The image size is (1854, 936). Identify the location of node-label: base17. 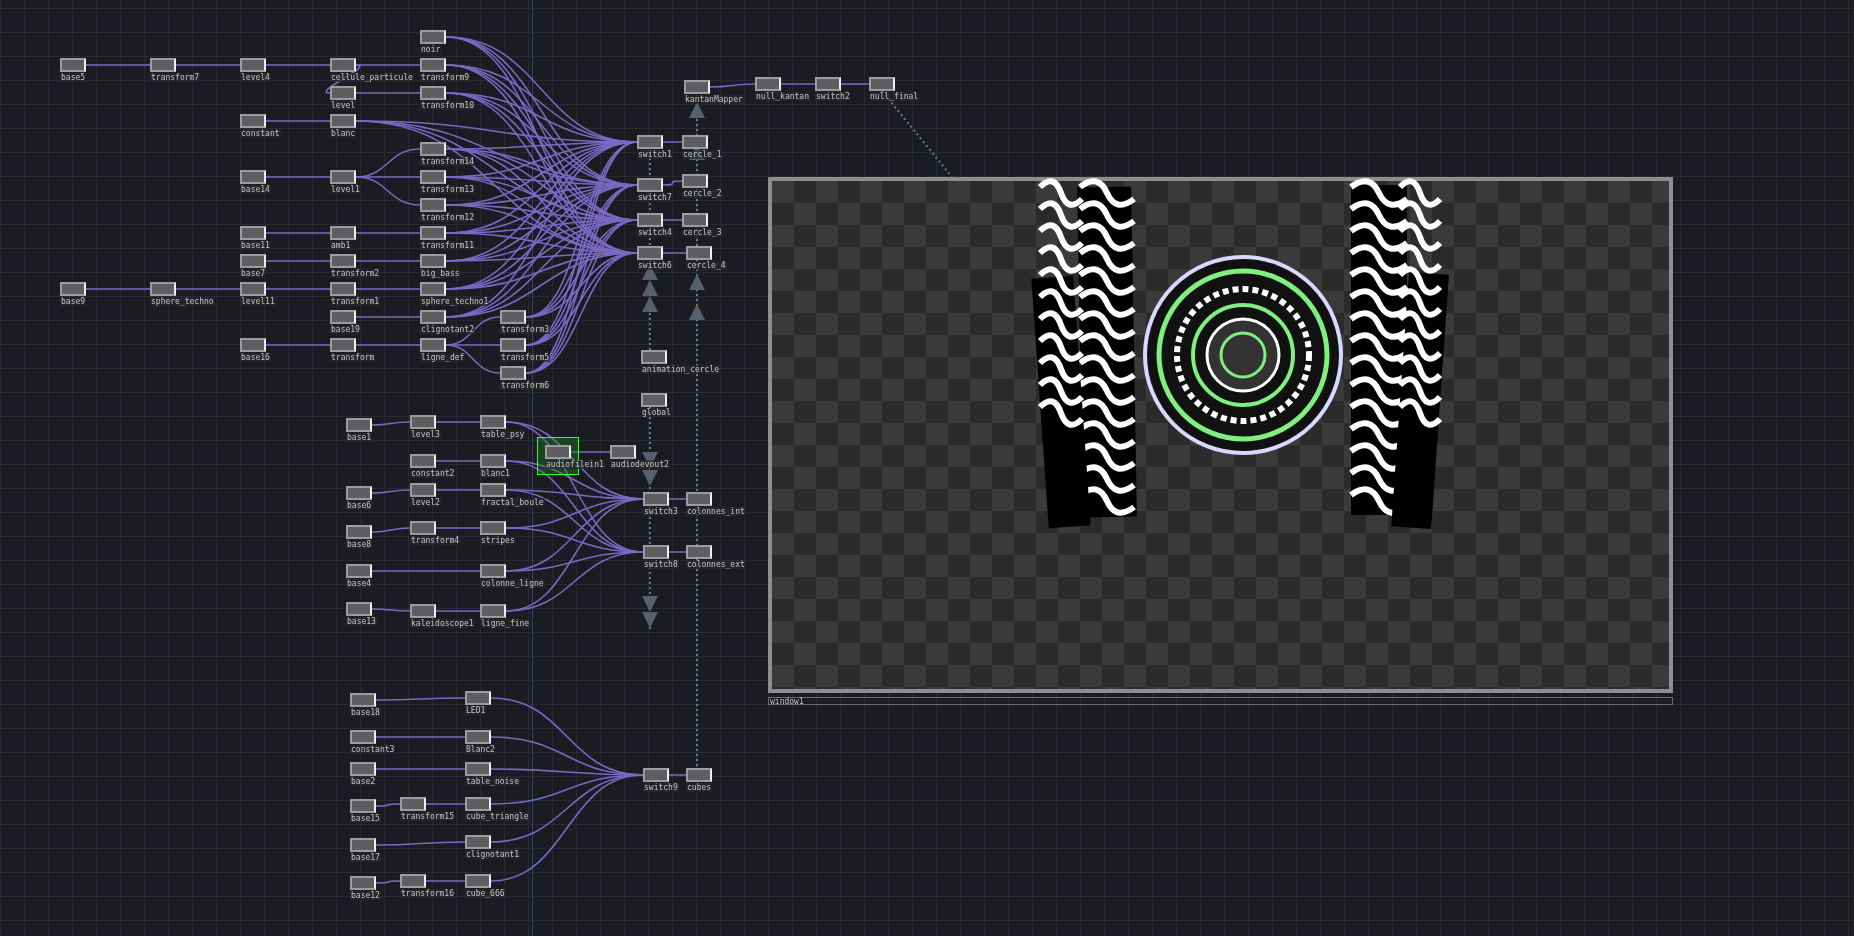
(365, 857).